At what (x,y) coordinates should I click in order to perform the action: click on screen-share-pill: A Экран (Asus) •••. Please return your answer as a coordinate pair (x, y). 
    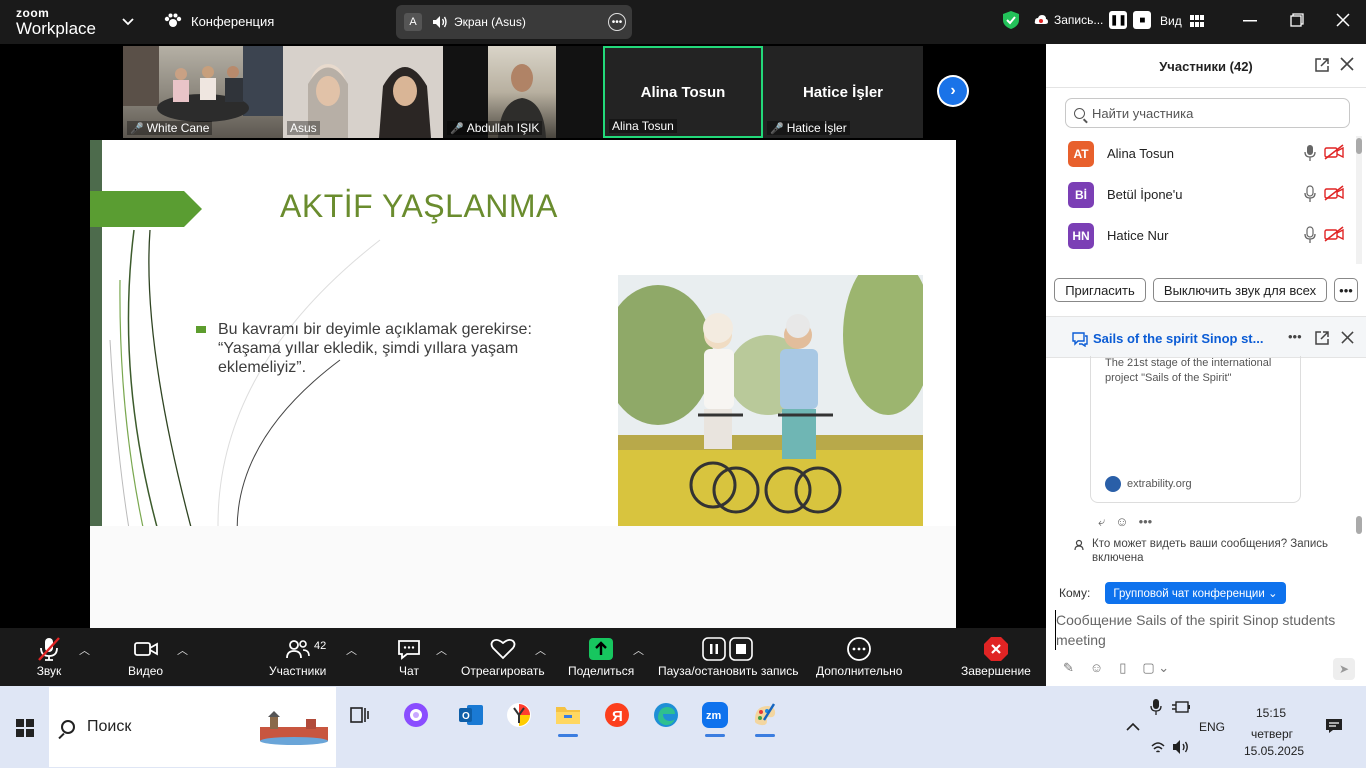
    Looking at the image, I should click on (514, 22).